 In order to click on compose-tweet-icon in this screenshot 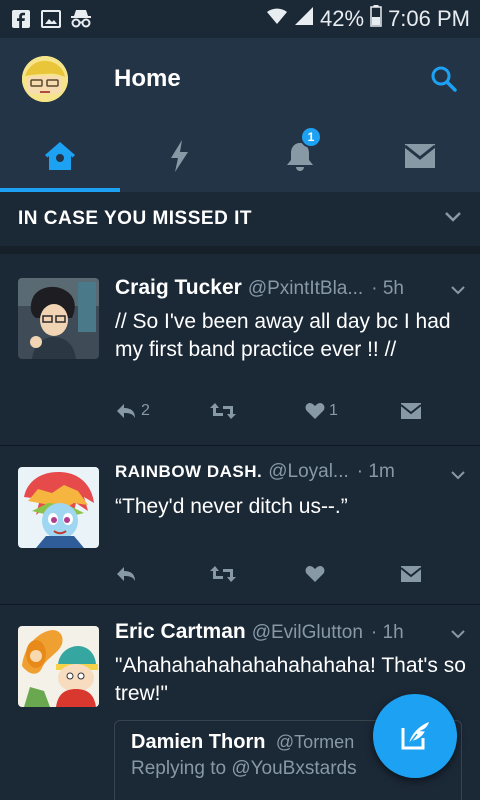, I will do `click(415, 736)`.